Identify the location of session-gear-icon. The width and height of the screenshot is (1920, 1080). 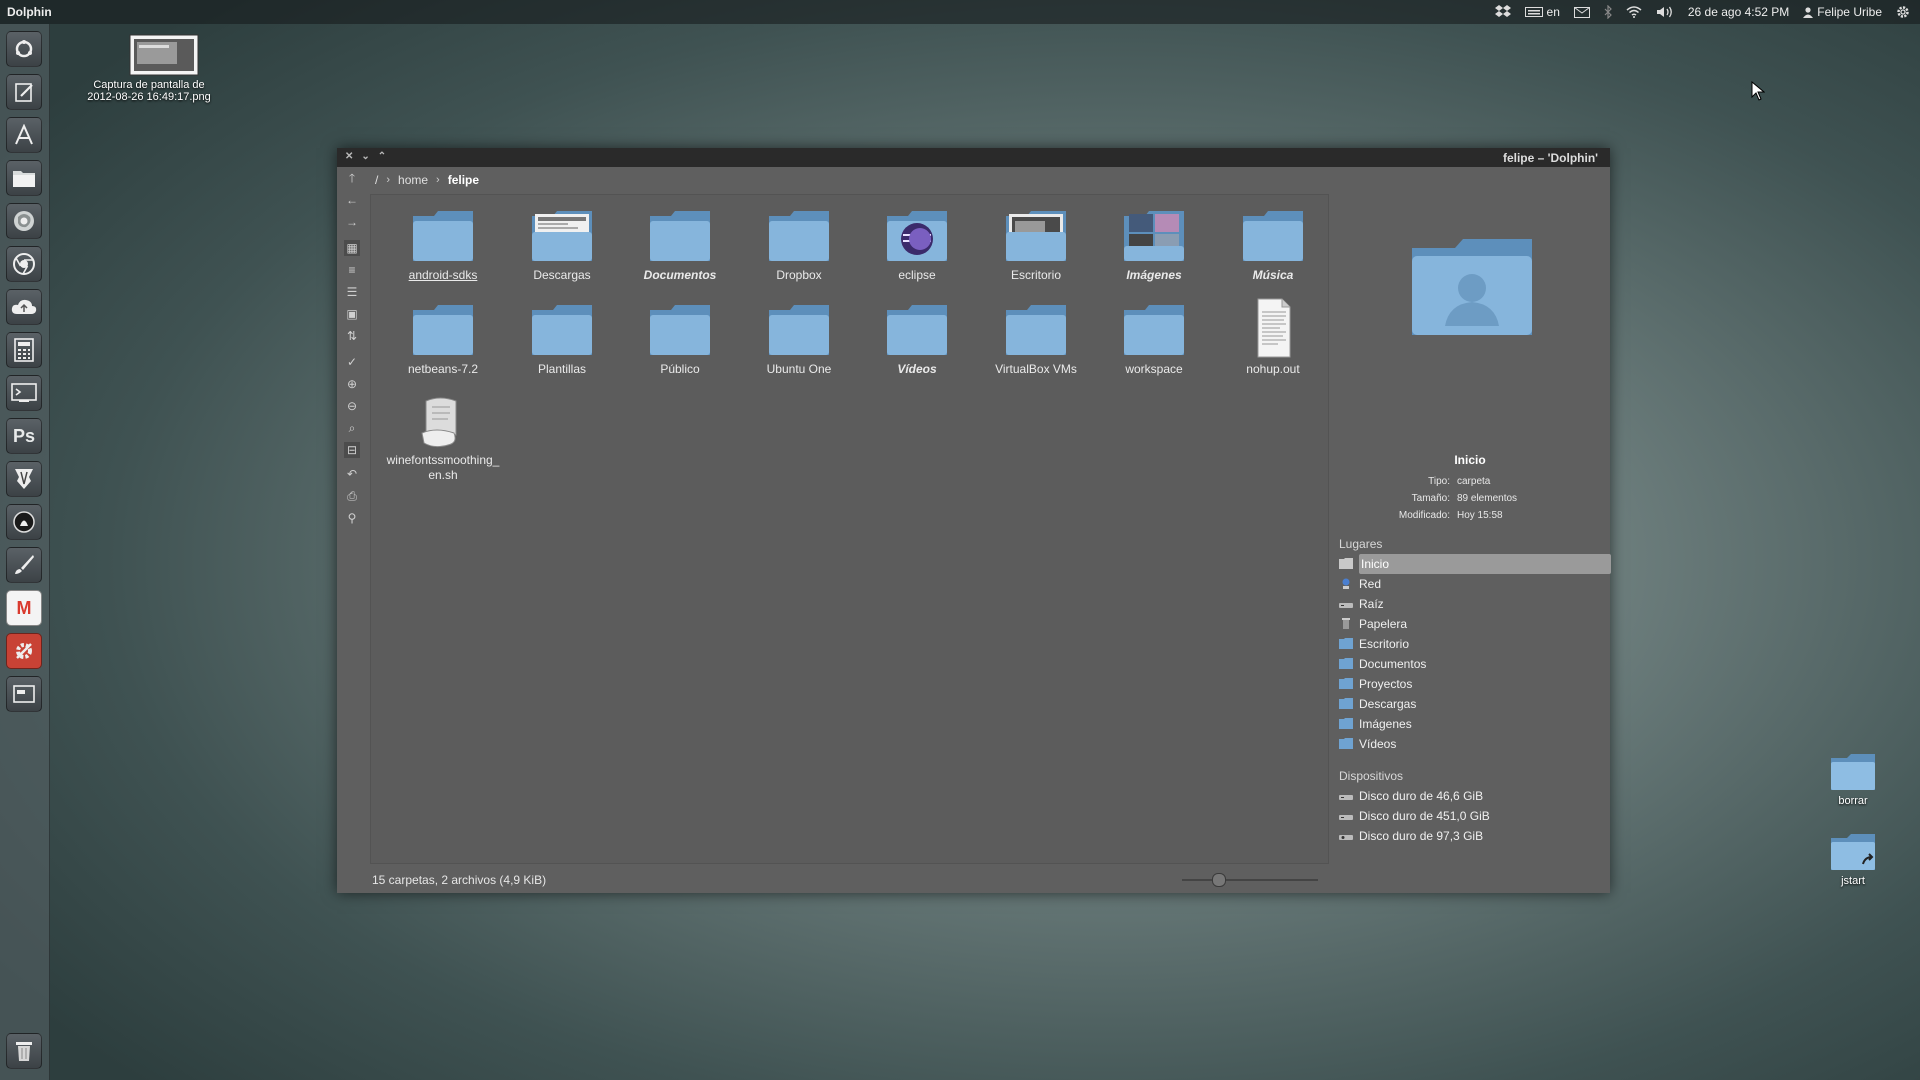
(1903, 12).